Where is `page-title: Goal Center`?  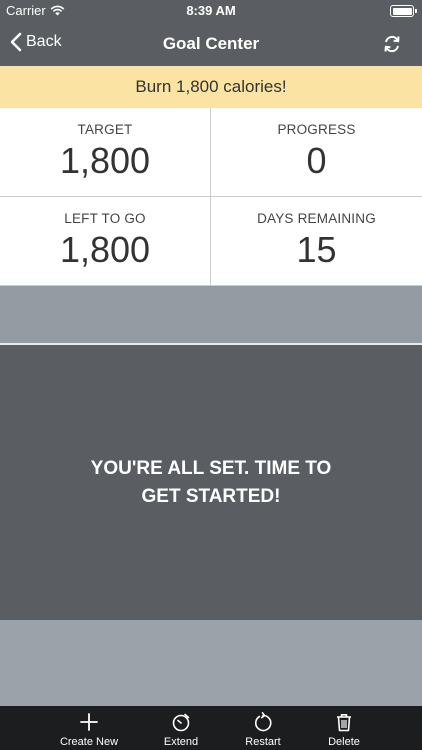 page-title: Goal Center is located at coordinates (211, 43).